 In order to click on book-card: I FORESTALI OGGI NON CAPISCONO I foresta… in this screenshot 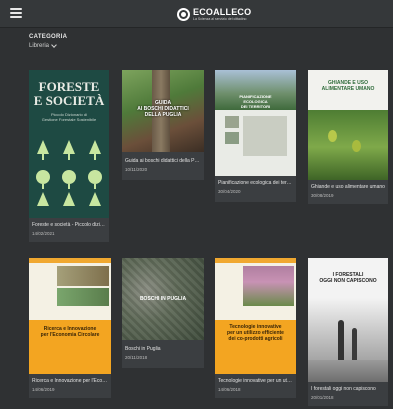, I will do `click(348, 332)`.